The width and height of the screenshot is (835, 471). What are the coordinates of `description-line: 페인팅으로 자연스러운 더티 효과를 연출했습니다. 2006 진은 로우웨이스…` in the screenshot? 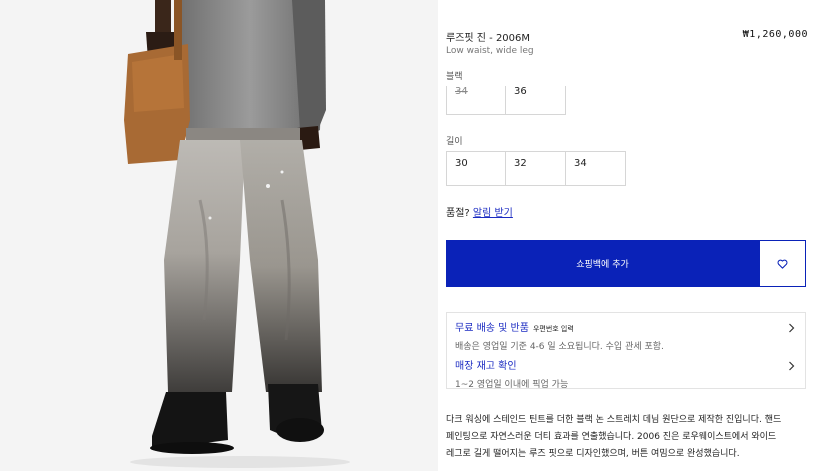 It's located at (611, 437).